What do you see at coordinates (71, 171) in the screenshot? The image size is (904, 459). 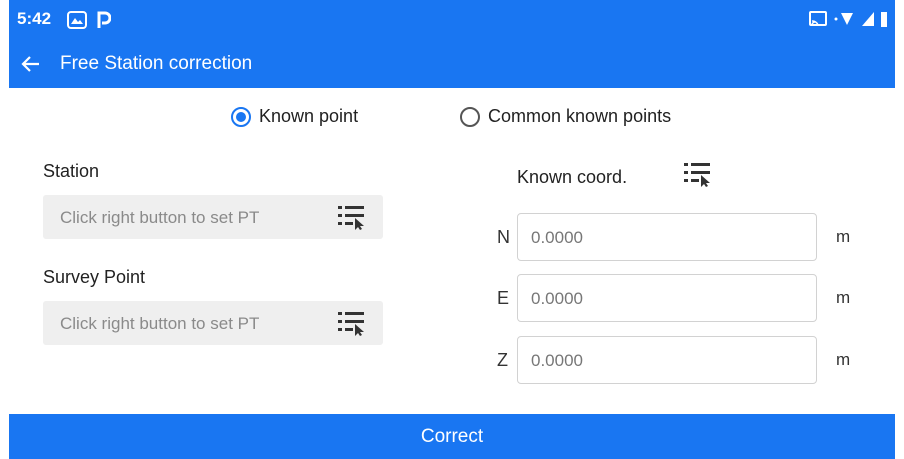 I see `station-label: Station` at bounding box center [71, 171].